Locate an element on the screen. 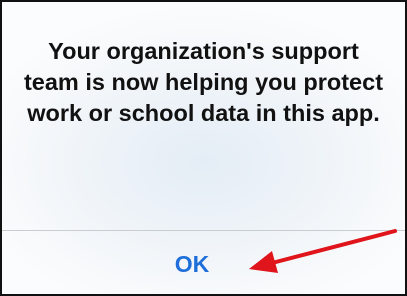 This screenshot has width=407, height=296. button-divider is located at coordinates (203, 230).